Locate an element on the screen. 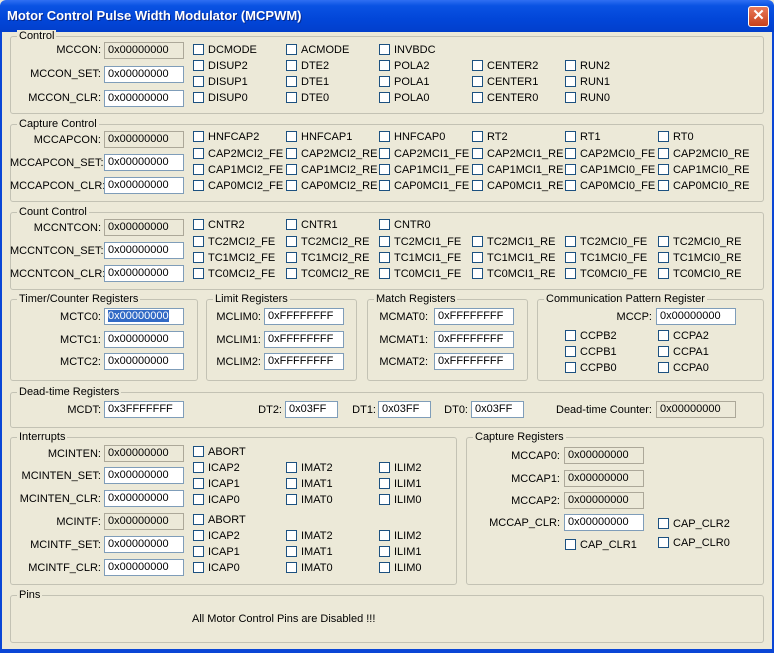 The width and height of the screenshot is (774, 653). checkbox-inten-ilim0: ILIM0 is located at coordinates (400, 500).